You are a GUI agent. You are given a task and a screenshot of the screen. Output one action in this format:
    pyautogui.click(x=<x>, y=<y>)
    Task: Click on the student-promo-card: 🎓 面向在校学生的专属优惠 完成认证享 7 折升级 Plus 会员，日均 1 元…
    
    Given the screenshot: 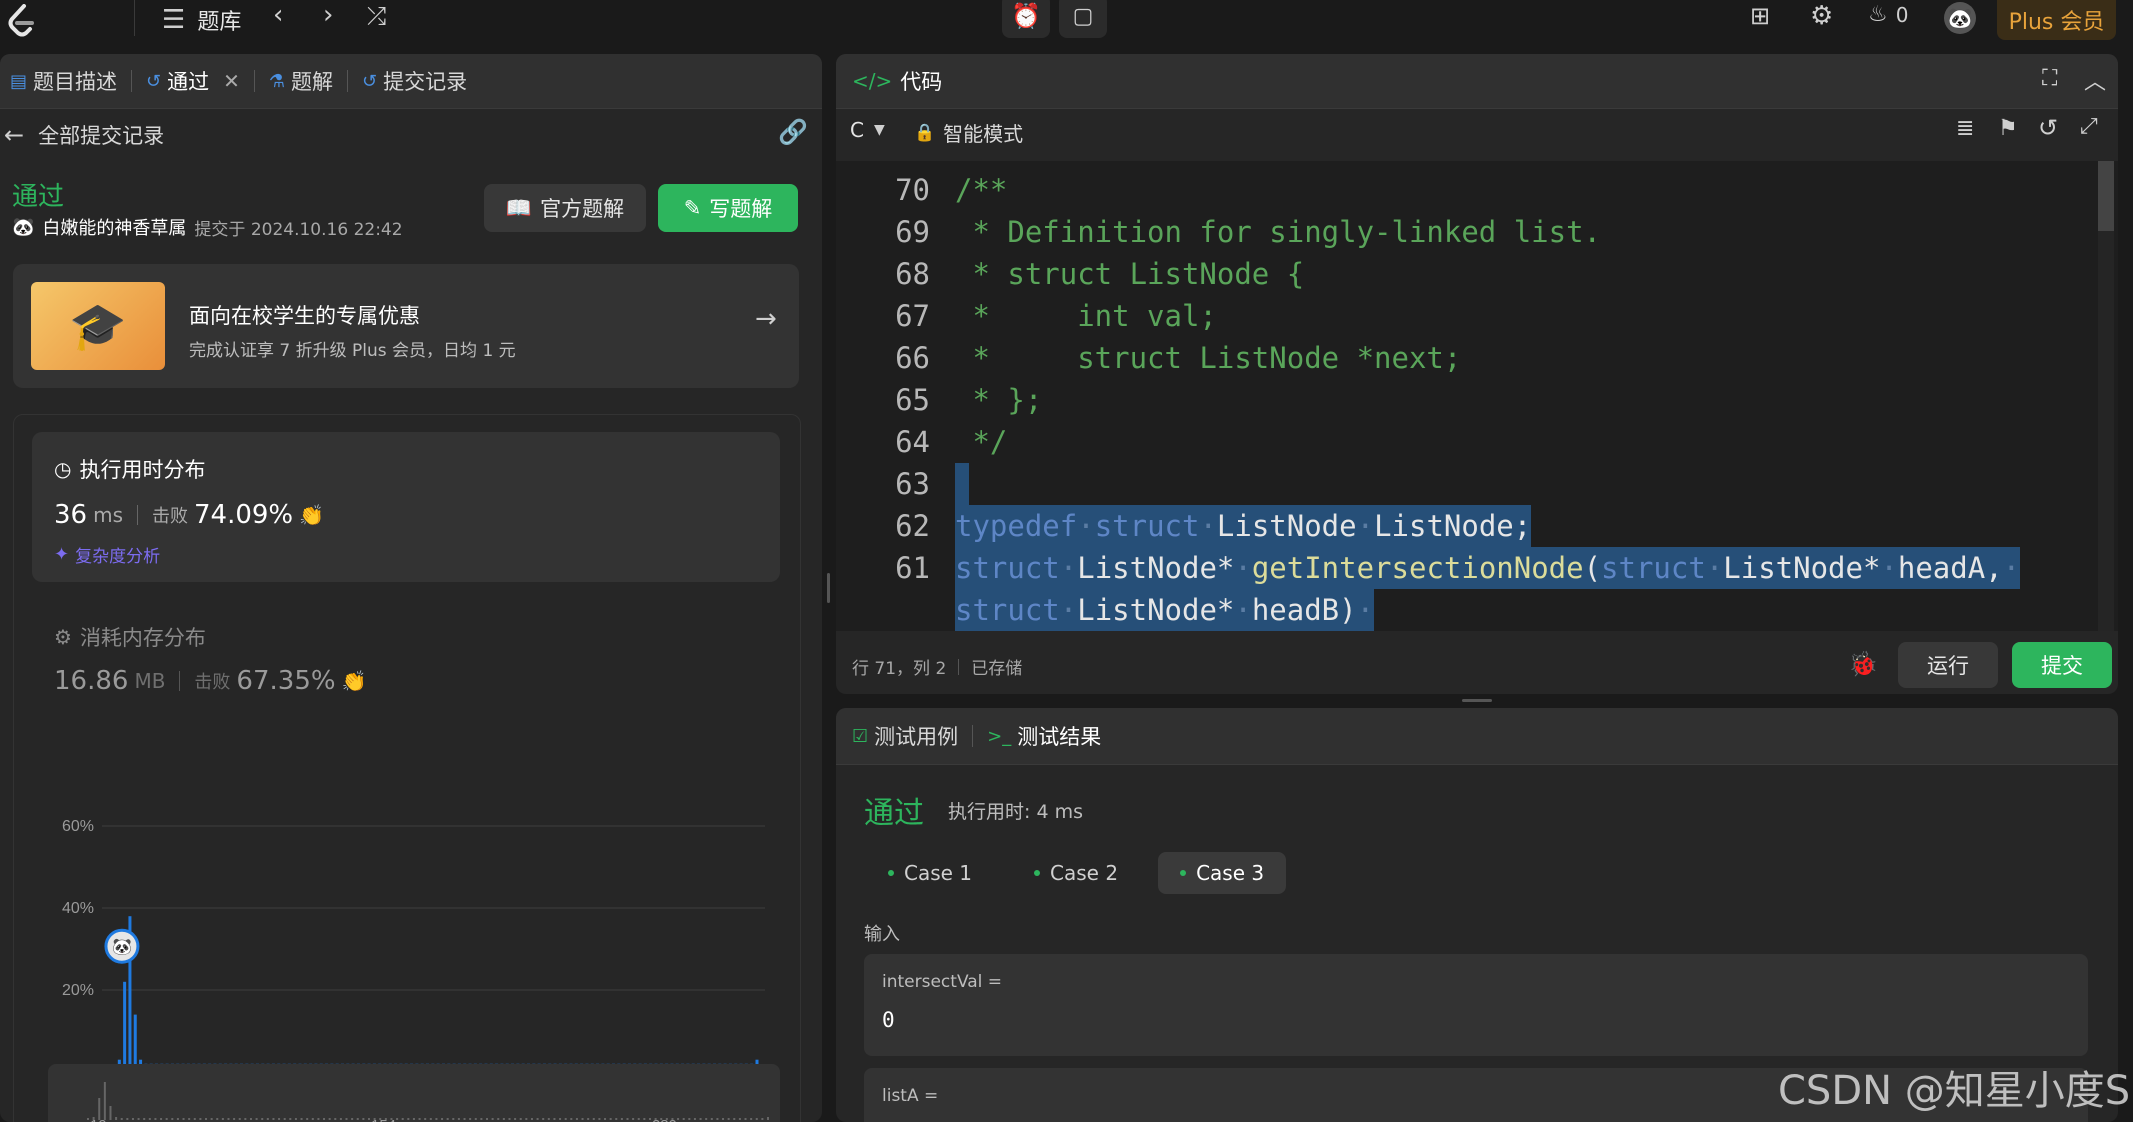 What is the action you would take?
    pyautogui.click(x=406, y=326)
    